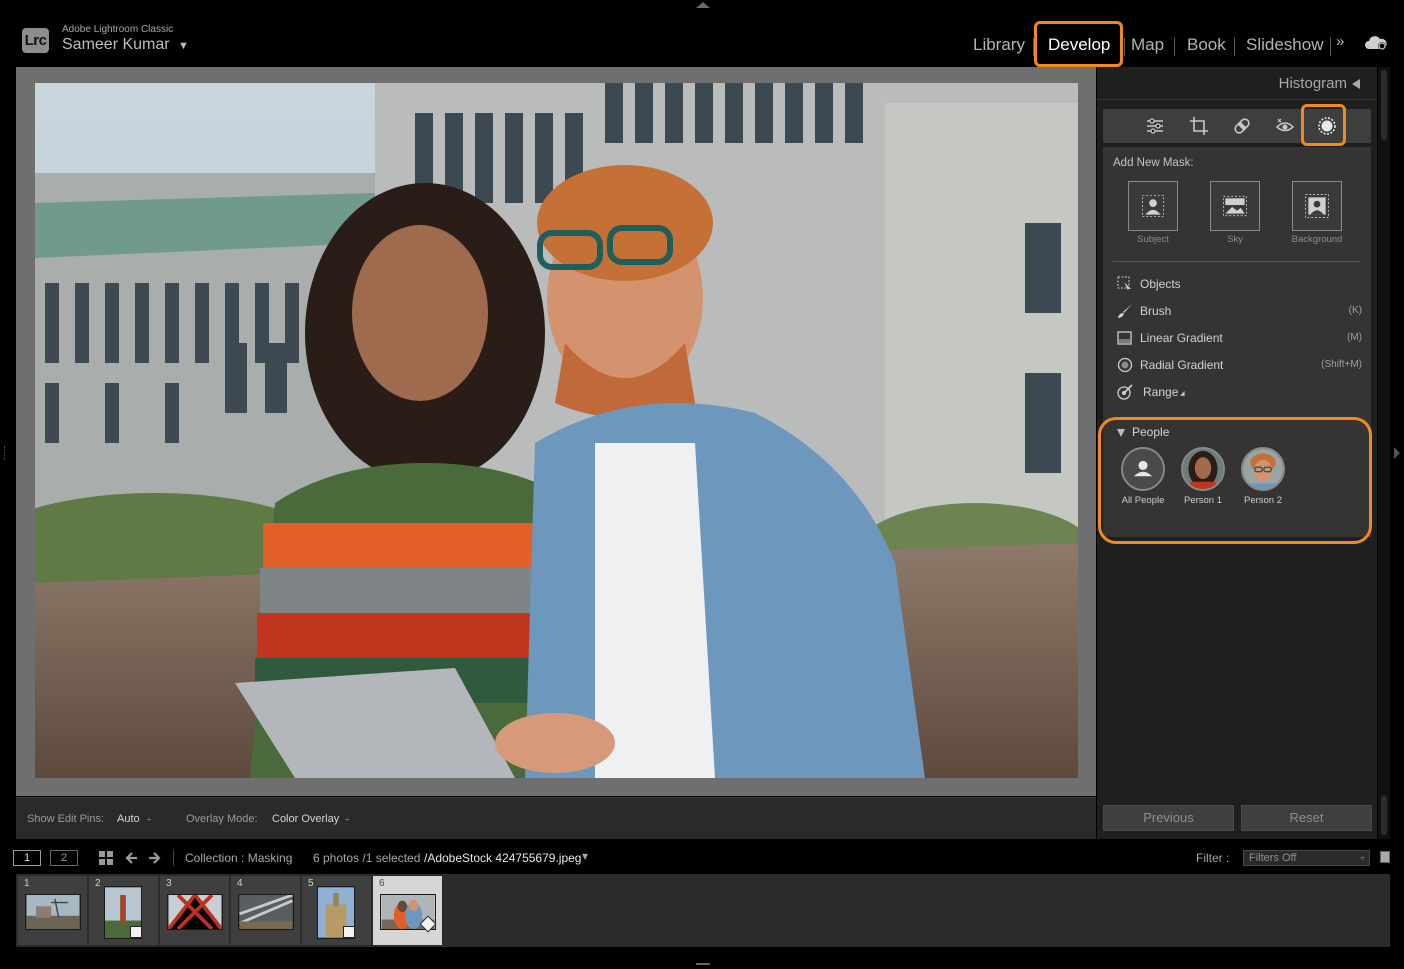 The width and height of the screenshot is (1404, 969). I want to click on filmstrip-cell-4: 4, so click(266, 910).